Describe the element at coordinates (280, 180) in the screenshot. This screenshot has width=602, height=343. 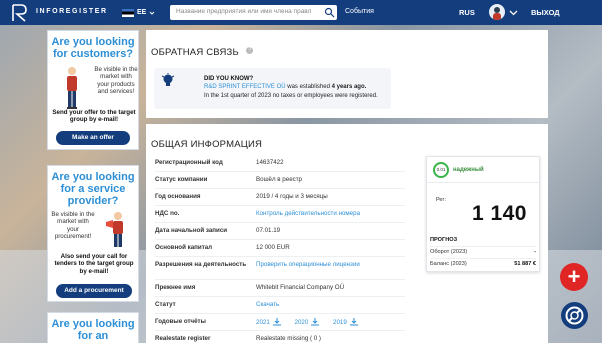
I see `info-row: Статус компании Вошёл в реестр` at that location.